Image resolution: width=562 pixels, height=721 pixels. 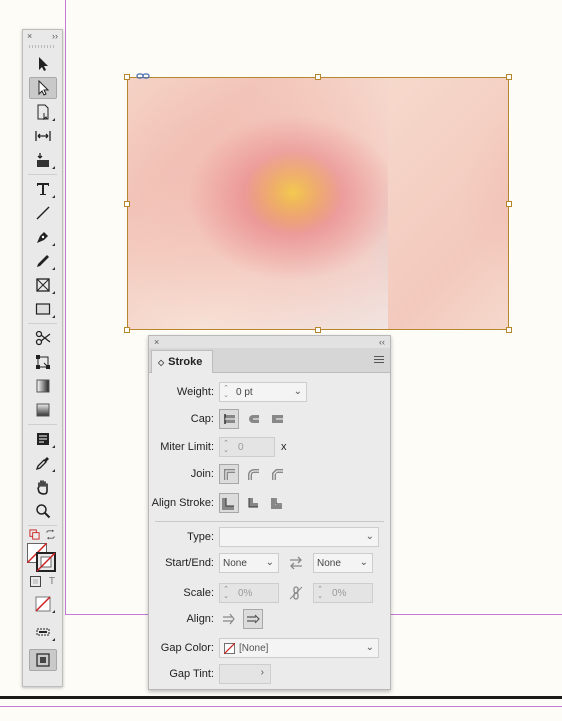 What do you see at coordinates (235, 563) in the screenshot?
I see `start-value: None` at bounding box center [235, 563].